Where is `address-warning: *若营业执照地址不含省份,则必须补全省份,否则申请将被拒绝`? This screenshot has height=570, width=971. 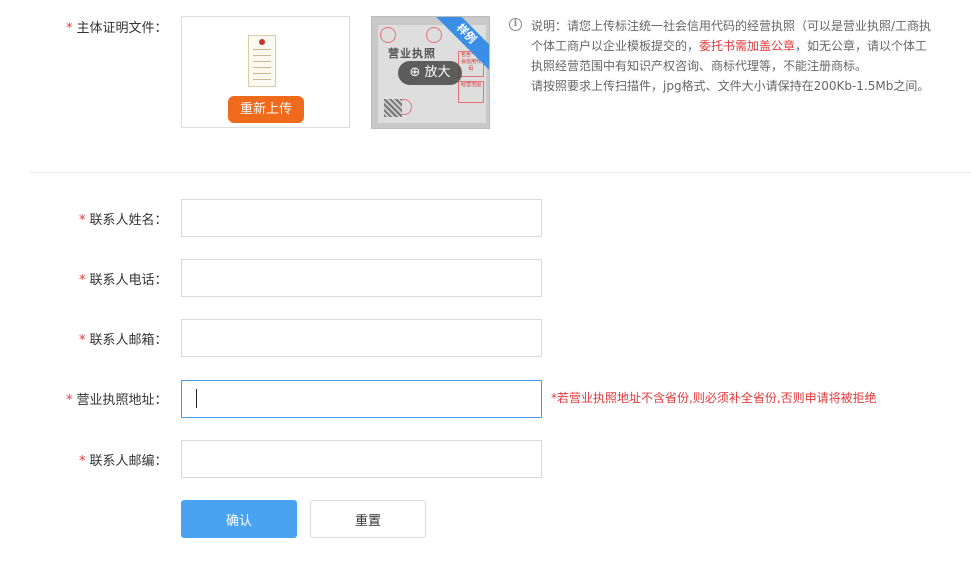
address-warning: *若营业执照地址不含省份,则必须补全省份,否则申请将被拒绝 is located at coordinates (714, 398).